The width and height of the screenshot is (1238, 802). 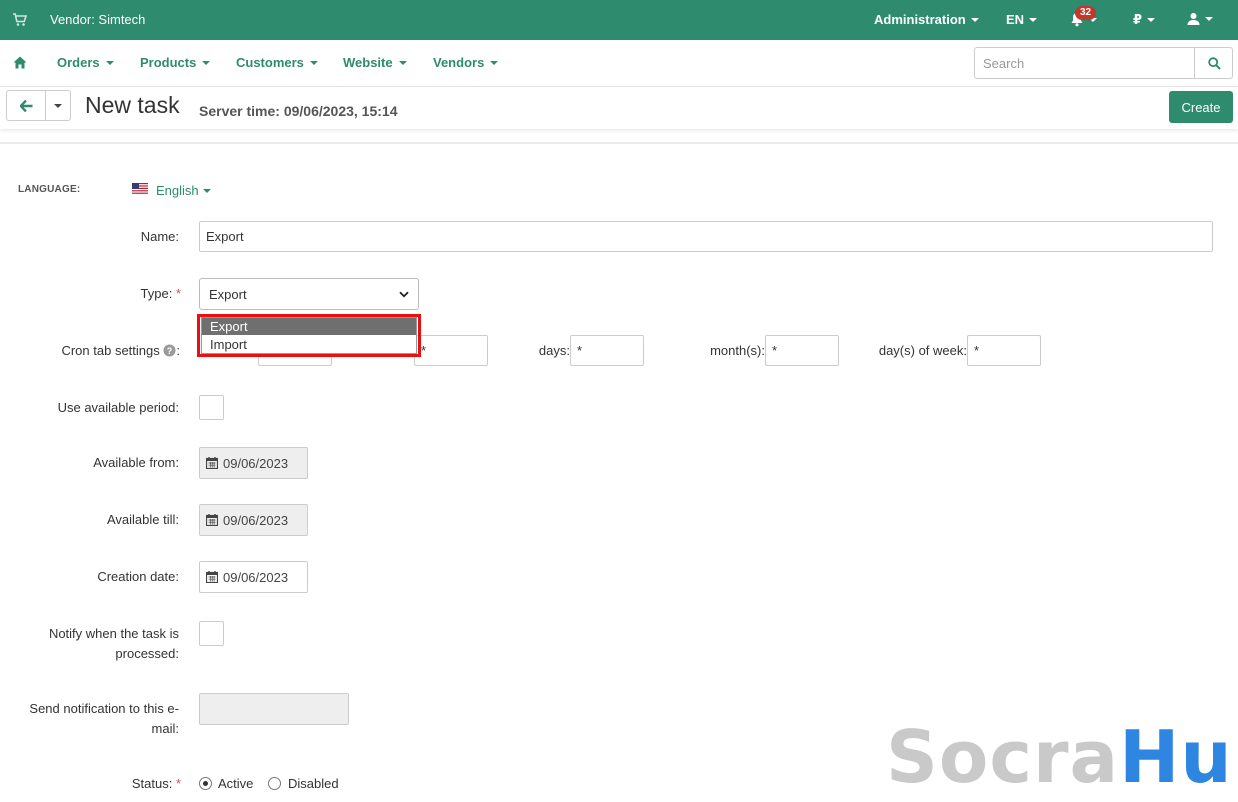 What do you see at coordinates (270, 62) in the screenshot?
I see `nav-customers-label: Customers` at bounding box center [270, 62].